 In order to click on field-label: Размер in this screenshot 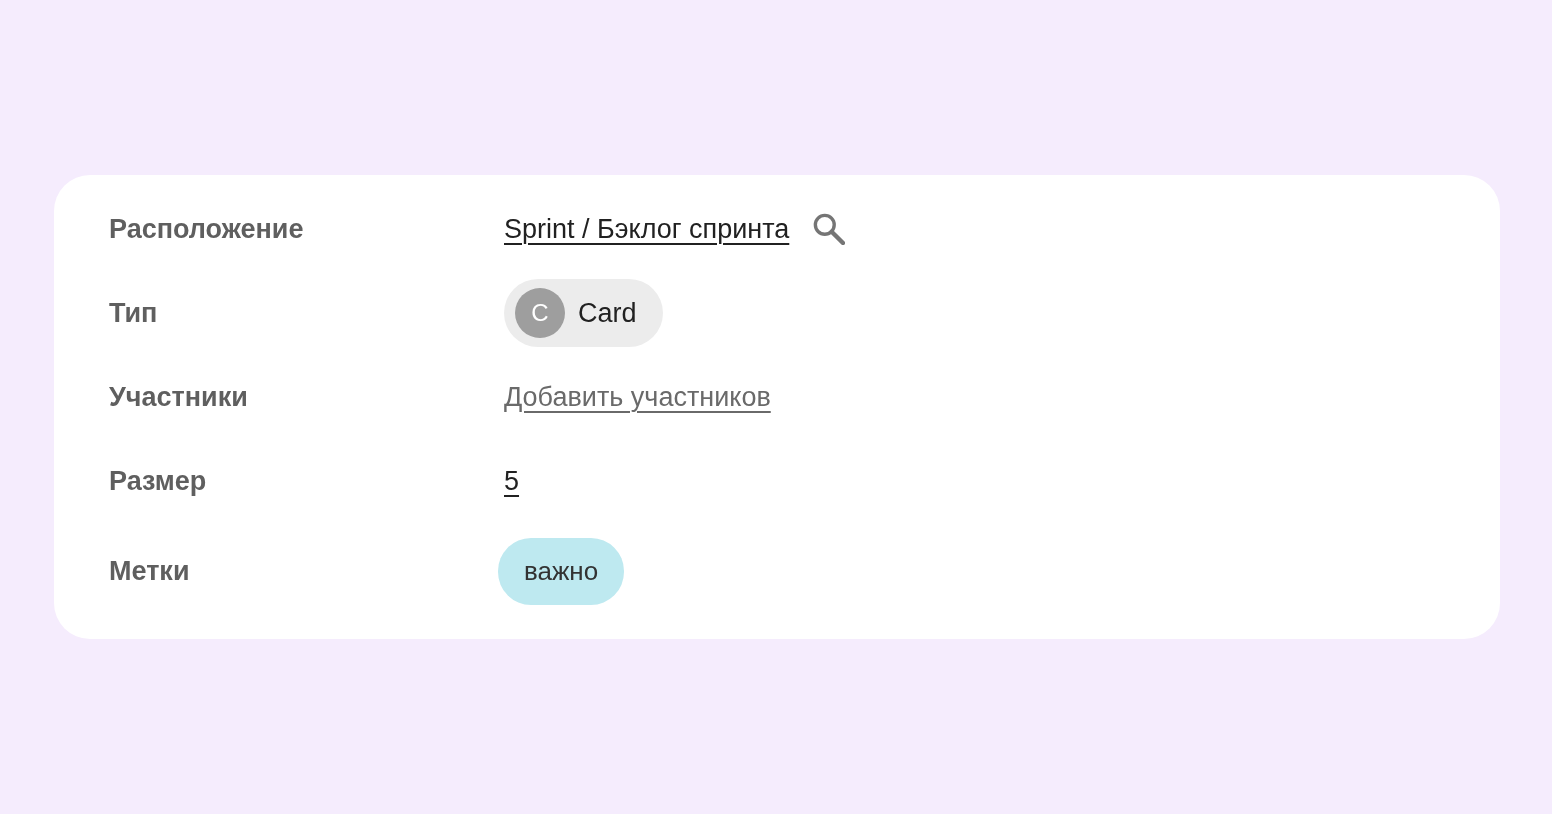, I will do `click(158, 481)`.